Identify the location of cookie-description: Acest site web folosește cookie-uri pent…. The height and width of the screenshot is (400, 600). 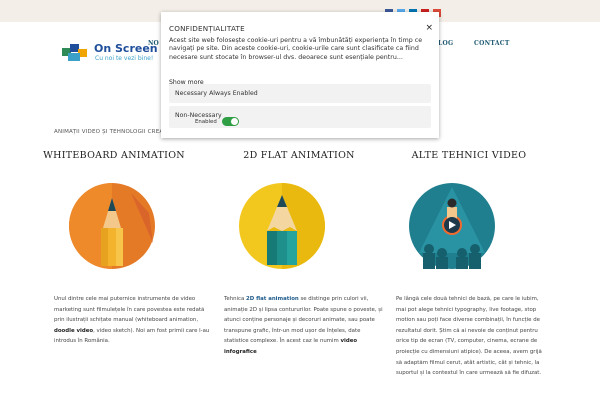
(296, 49).